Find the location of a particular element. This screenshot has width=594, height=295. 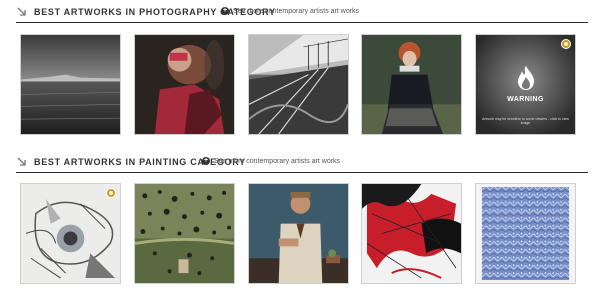

fire-icon is located at coordinates (526, 78).